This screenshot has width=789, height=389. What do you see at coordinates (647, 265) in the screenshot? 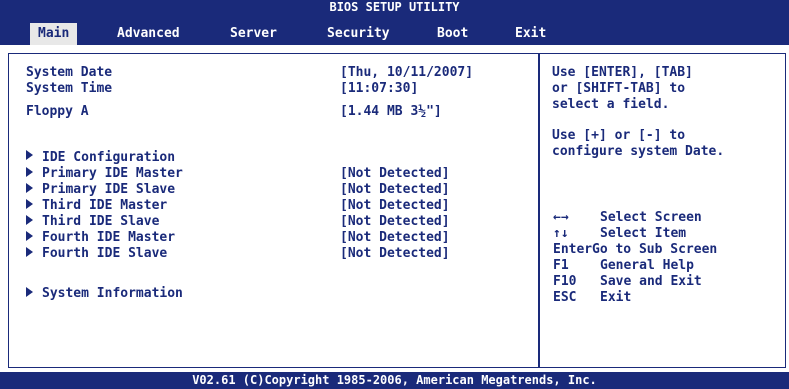
I see `key-action: General Help` at bounding box center [647, 265].